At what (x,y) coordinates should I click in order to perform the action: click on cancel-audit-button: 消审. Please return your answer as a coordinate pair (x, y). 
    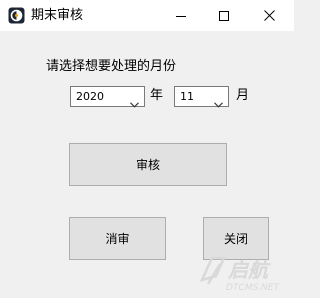
    Looking at the image, I should click on (117, 238).